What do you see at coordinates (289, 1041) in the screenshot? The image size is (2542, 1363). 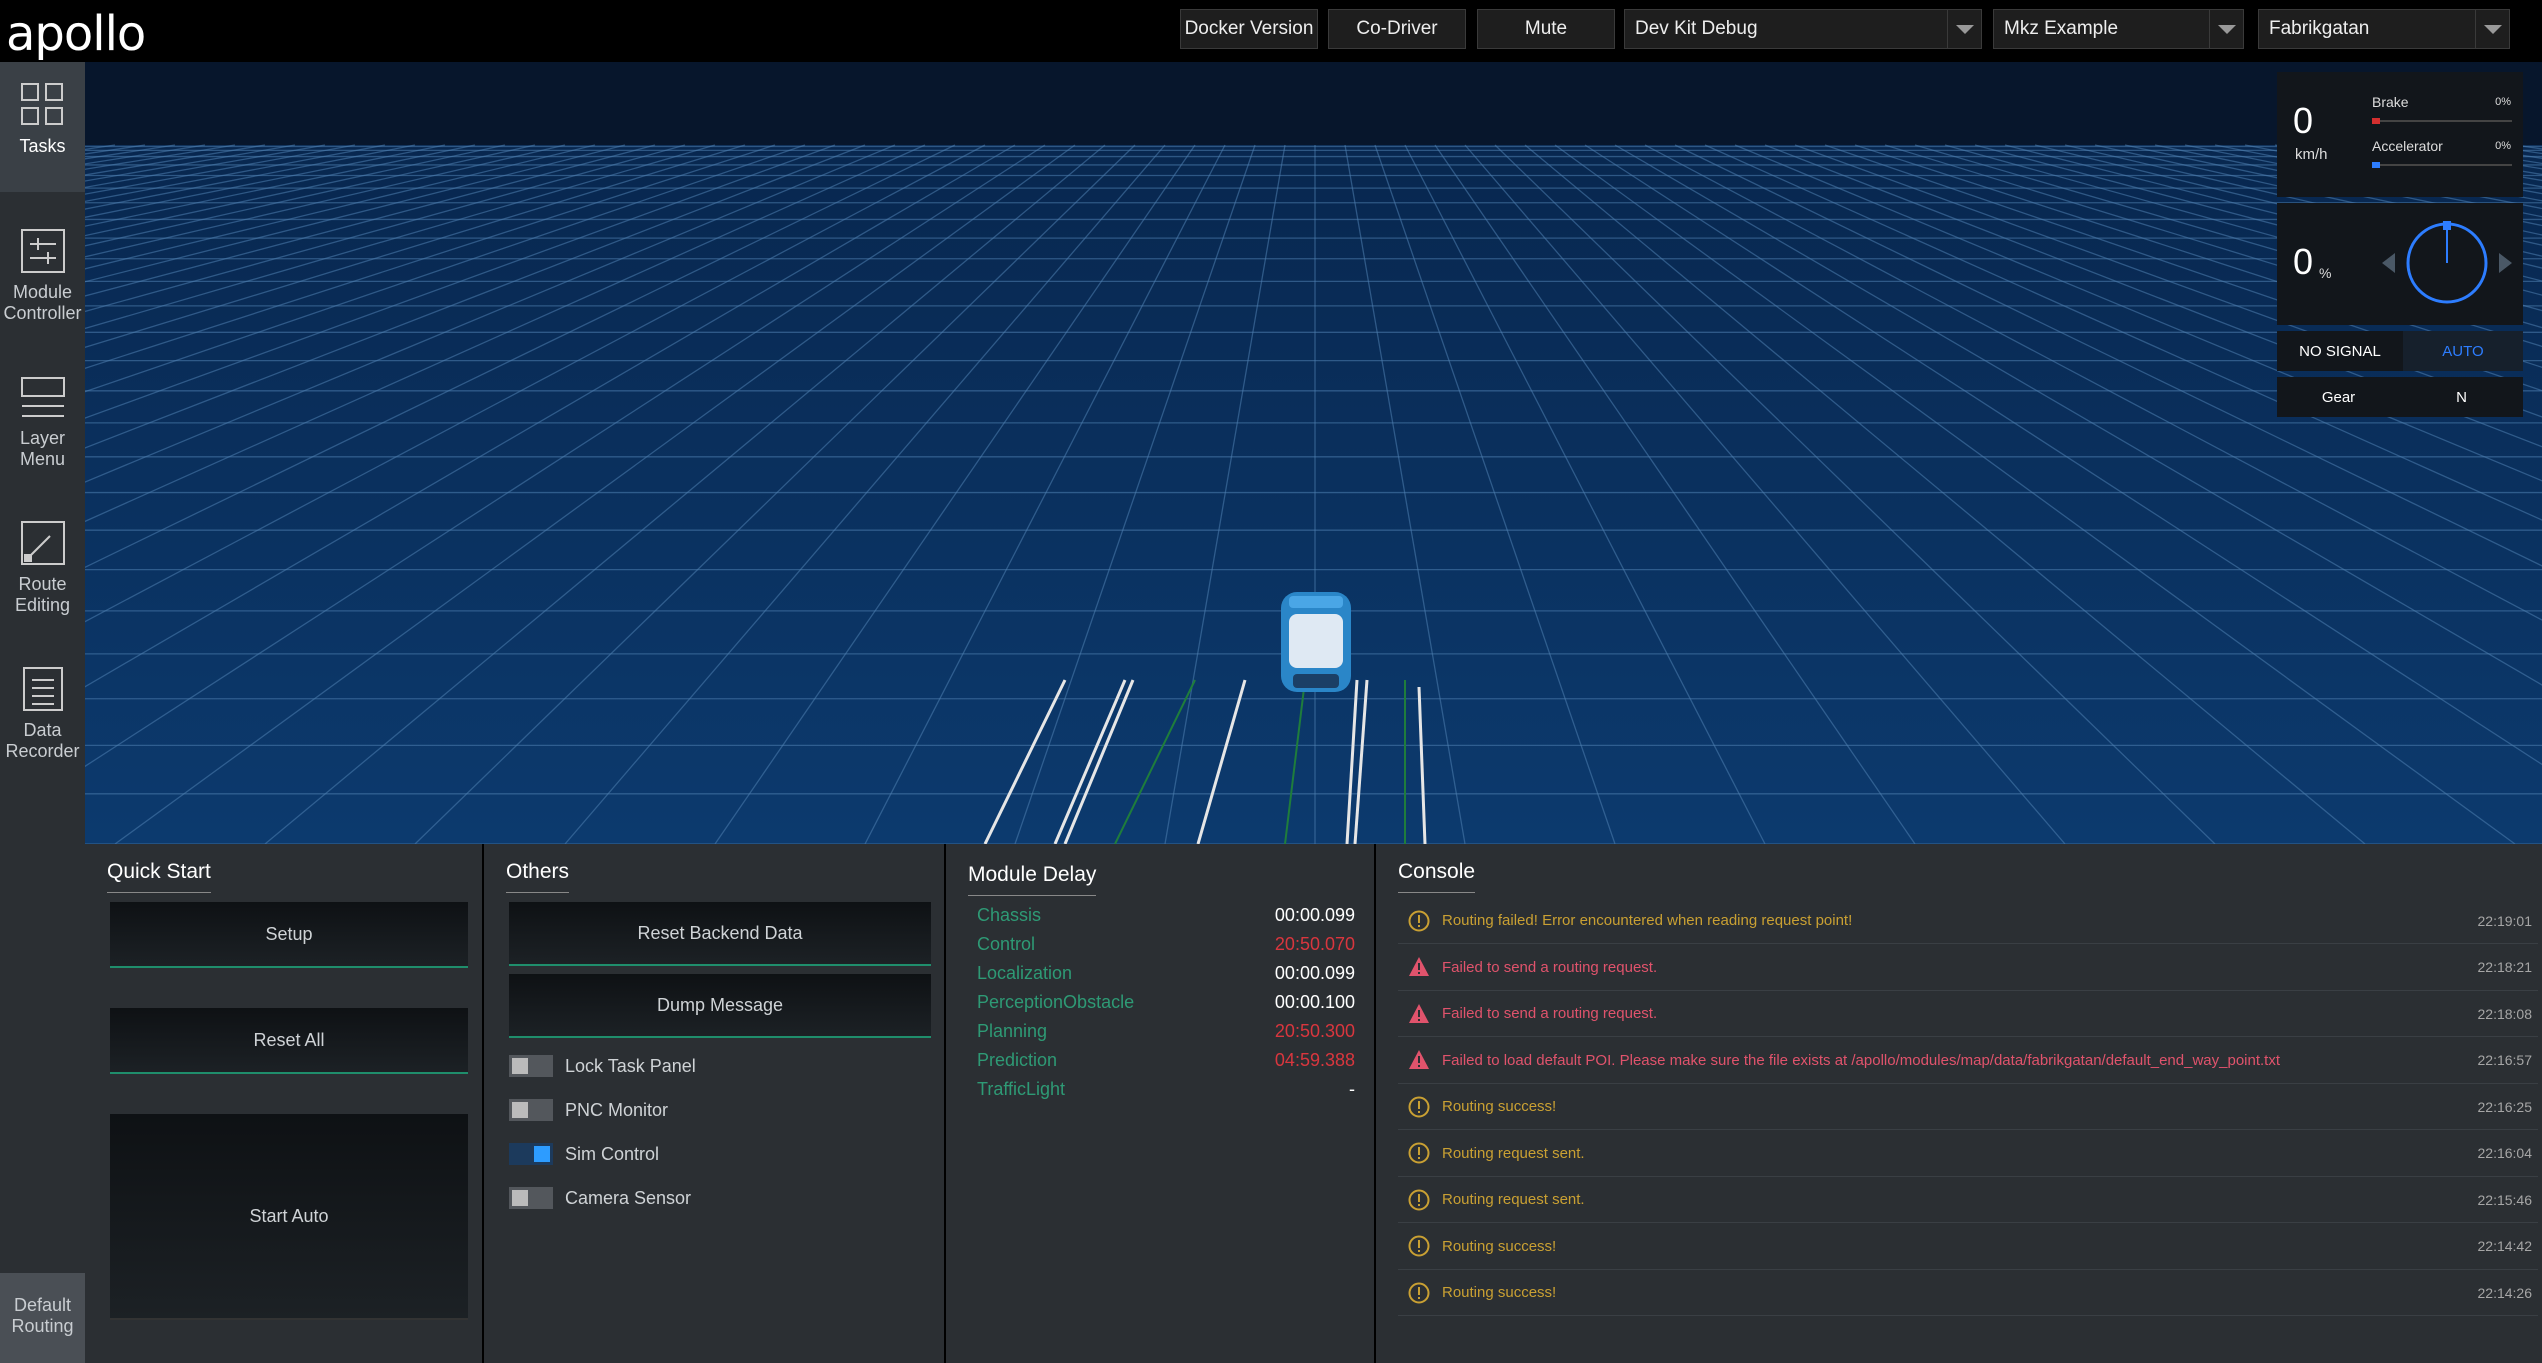 I see `reset-all-button: Reset All` at bounding box center [289, 1041].